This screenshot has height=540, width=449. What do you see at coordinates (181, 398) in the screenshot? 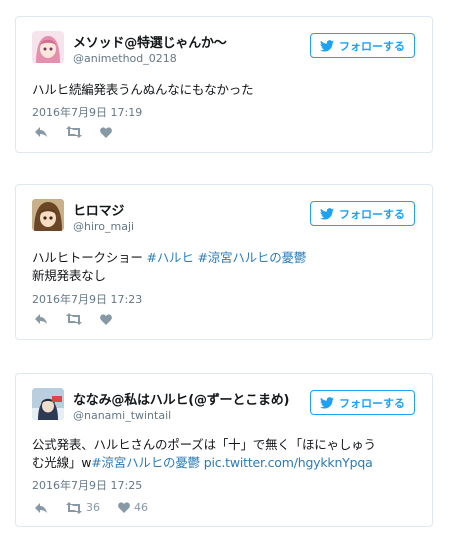
I see `display-name: ななみ@私はハルヒ(@ずーとこまめ)` at bounding box center [181, 398].